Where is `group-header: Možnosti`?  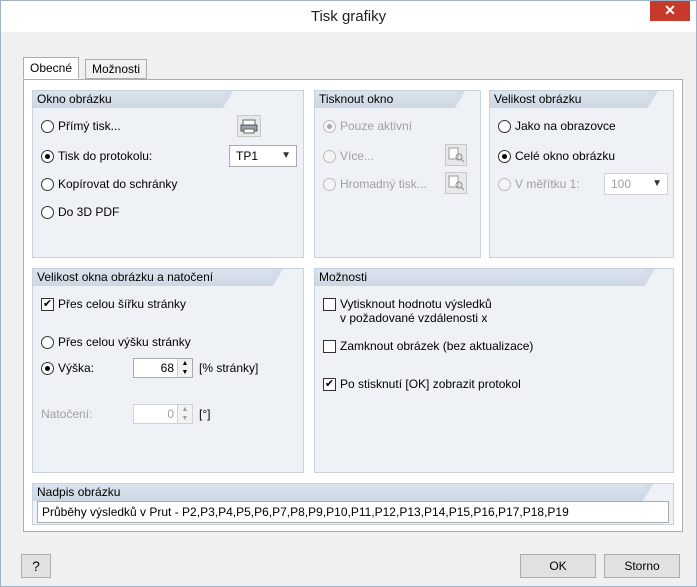 group-header: Možnosti is located at coordinates (485, 277).